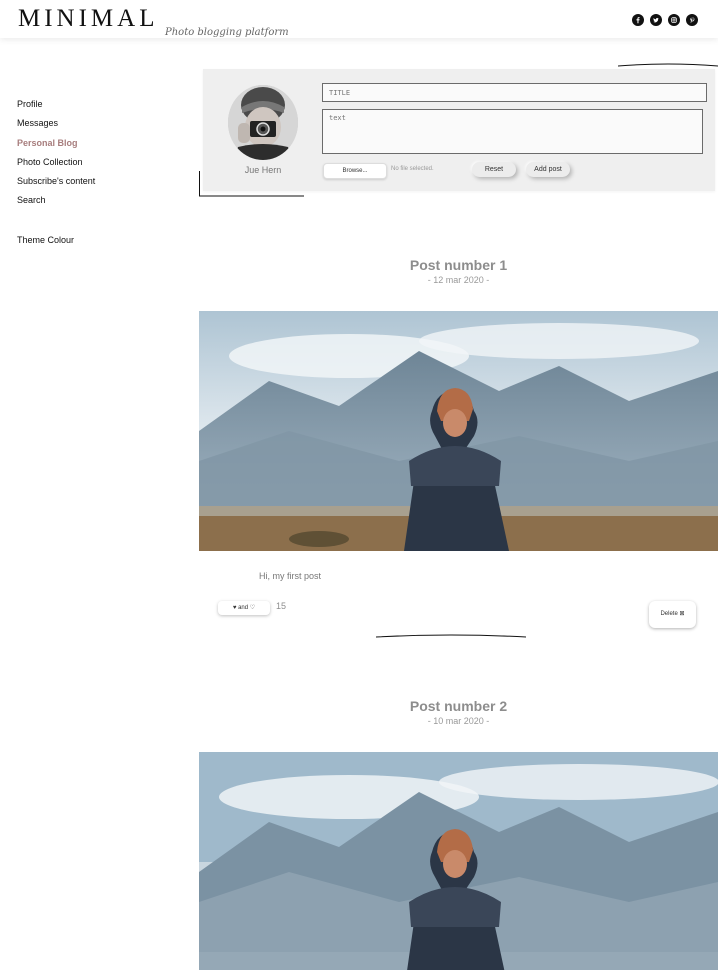 This screenshot has height=970, width=718. I want to click on site-logo: MINIMAL, so click(88, 19).